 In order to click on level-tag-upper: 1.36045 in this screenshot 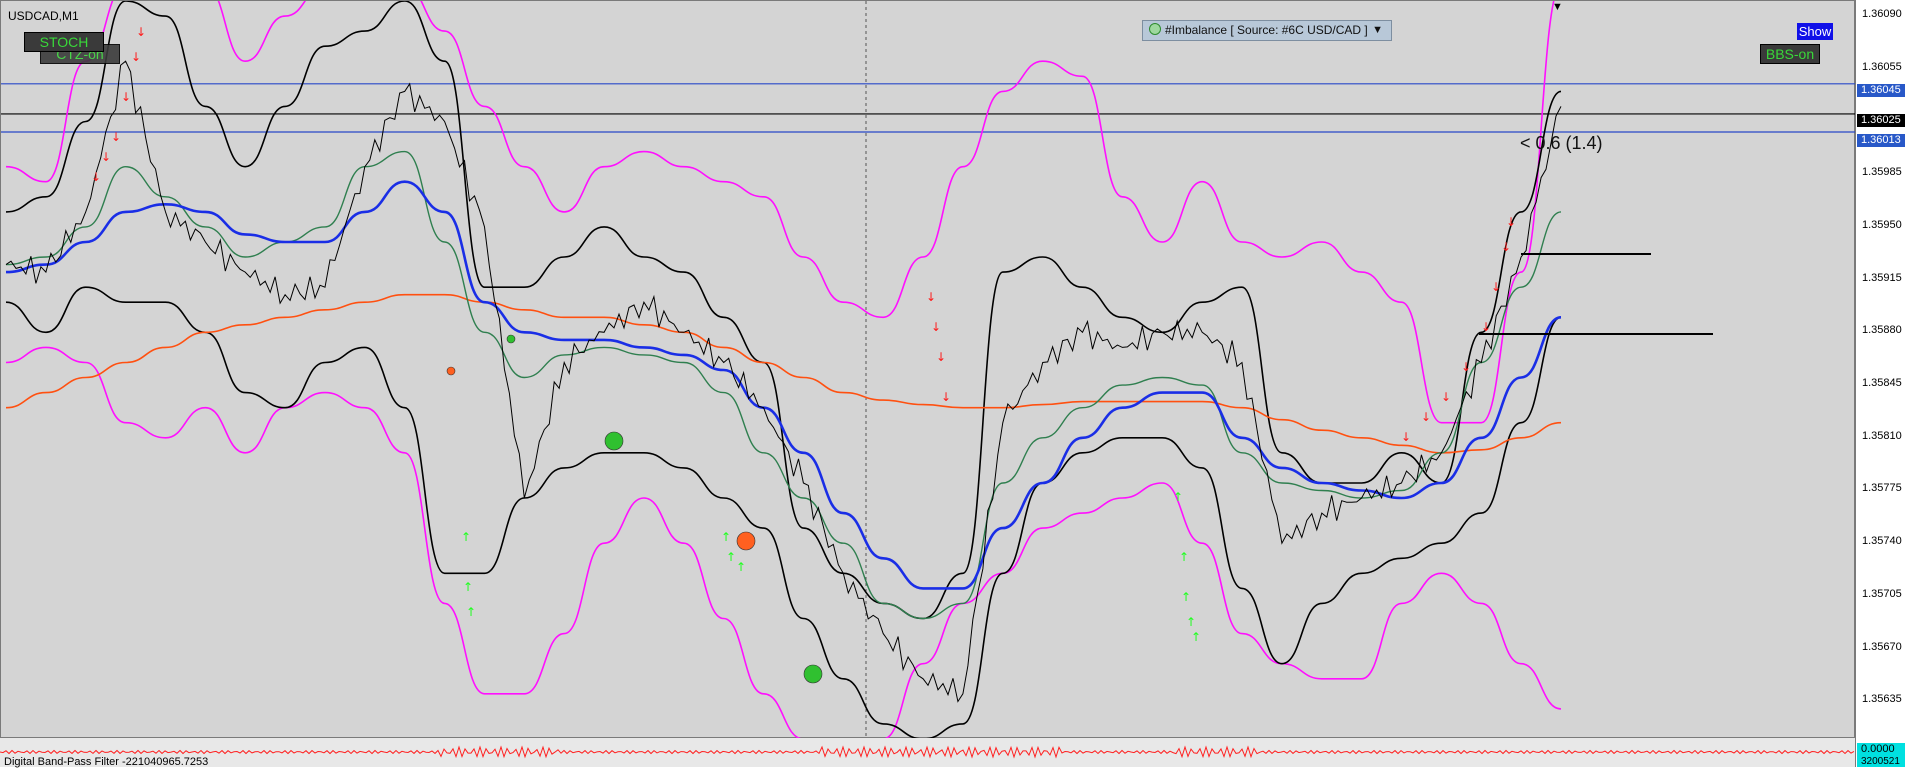, I will do `click(1881, 90)`.